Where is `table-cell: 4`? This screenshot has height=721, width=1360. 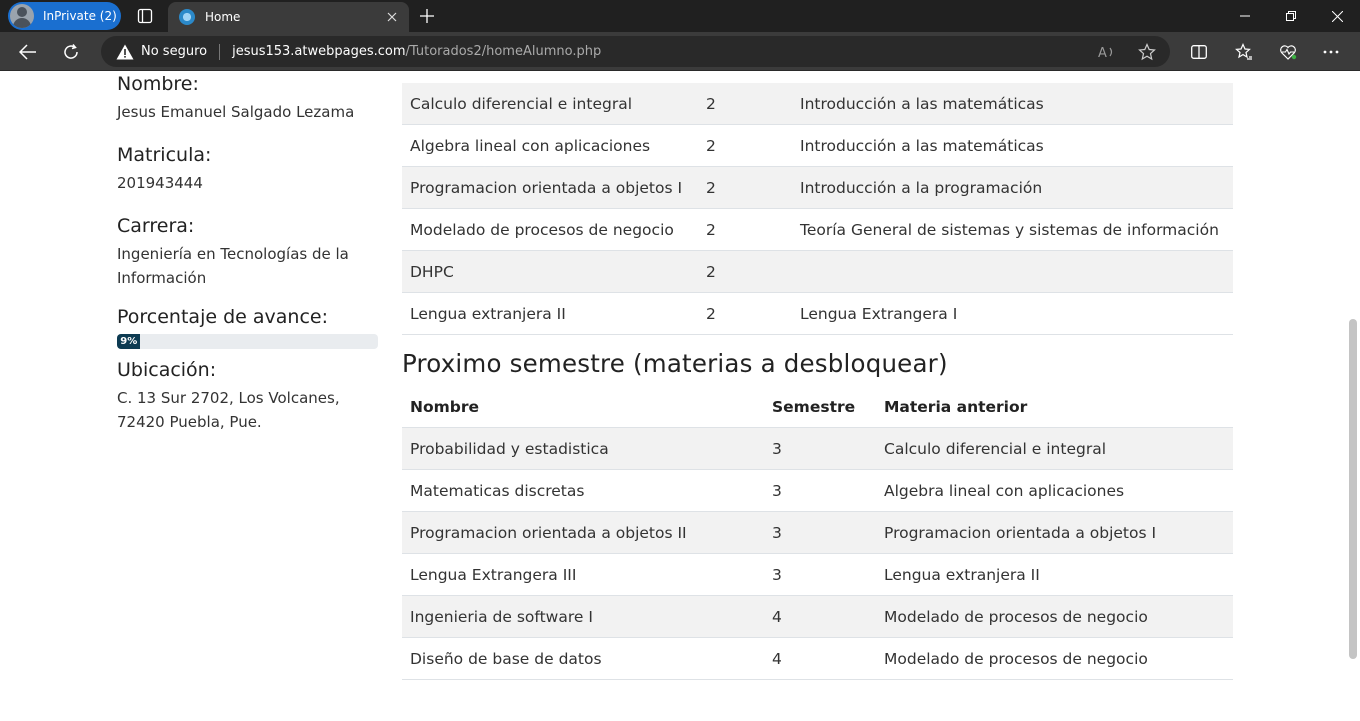 table-cell: 4 is located at coordinates (820, 616).